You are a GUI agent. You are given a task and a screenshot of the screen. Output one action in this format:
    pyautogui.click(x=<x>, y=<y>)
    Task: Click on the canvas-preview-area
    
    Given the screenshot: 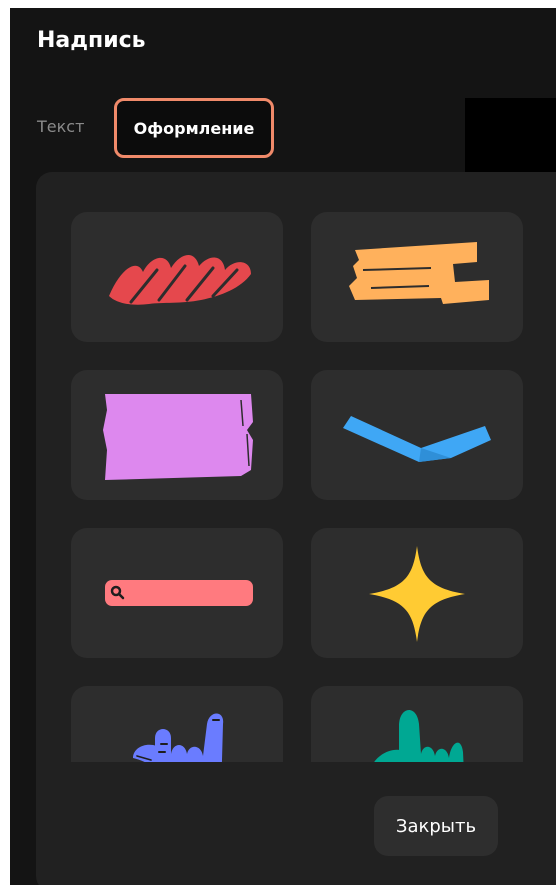 What is the action you would take?
    pyautogui.click(x=510, y=138)
    